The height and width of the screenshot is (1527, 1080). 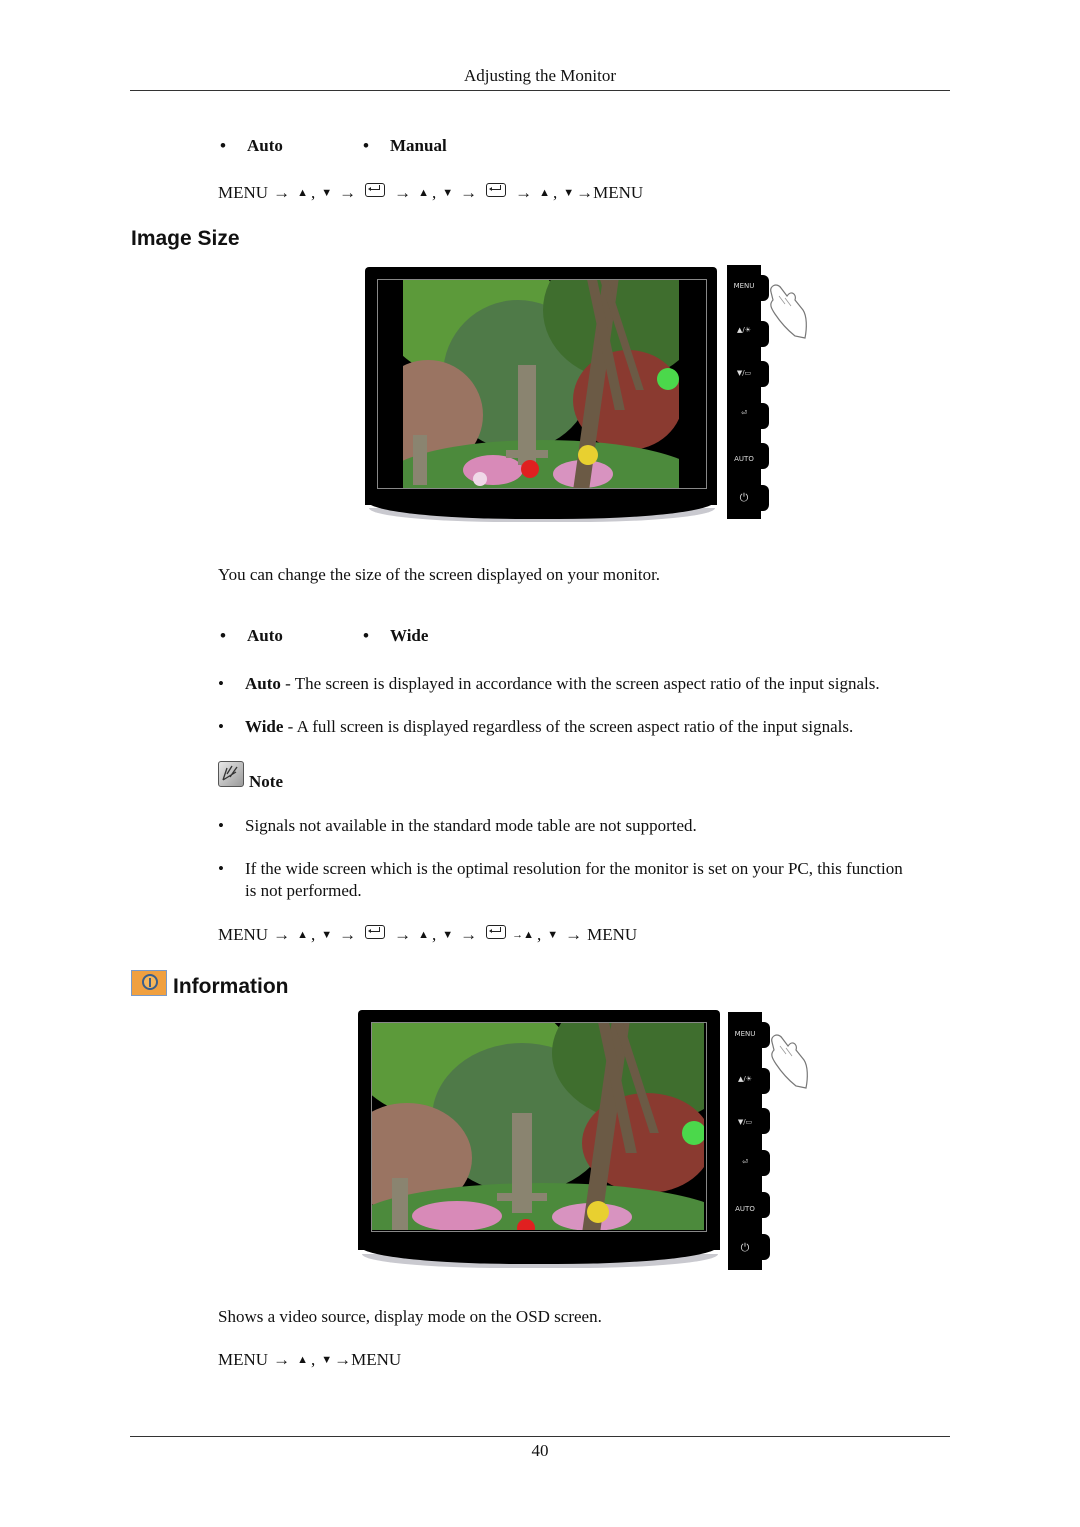 What do you see at coordinates (668, 379) in the screenshot?
I see `photo-lantern-green` at bounding box center [668, 379].